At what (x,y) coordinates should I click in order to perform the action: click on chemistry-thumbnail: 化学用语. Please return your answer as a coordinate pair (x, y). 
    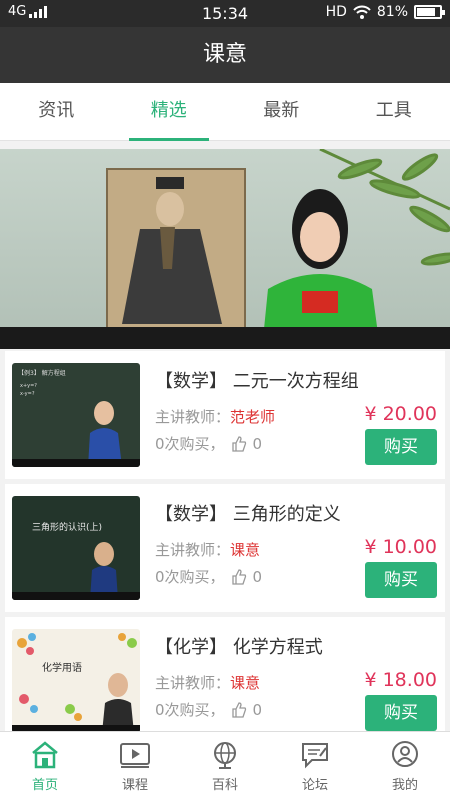
    Looking at the image, I should click on (76, 681).